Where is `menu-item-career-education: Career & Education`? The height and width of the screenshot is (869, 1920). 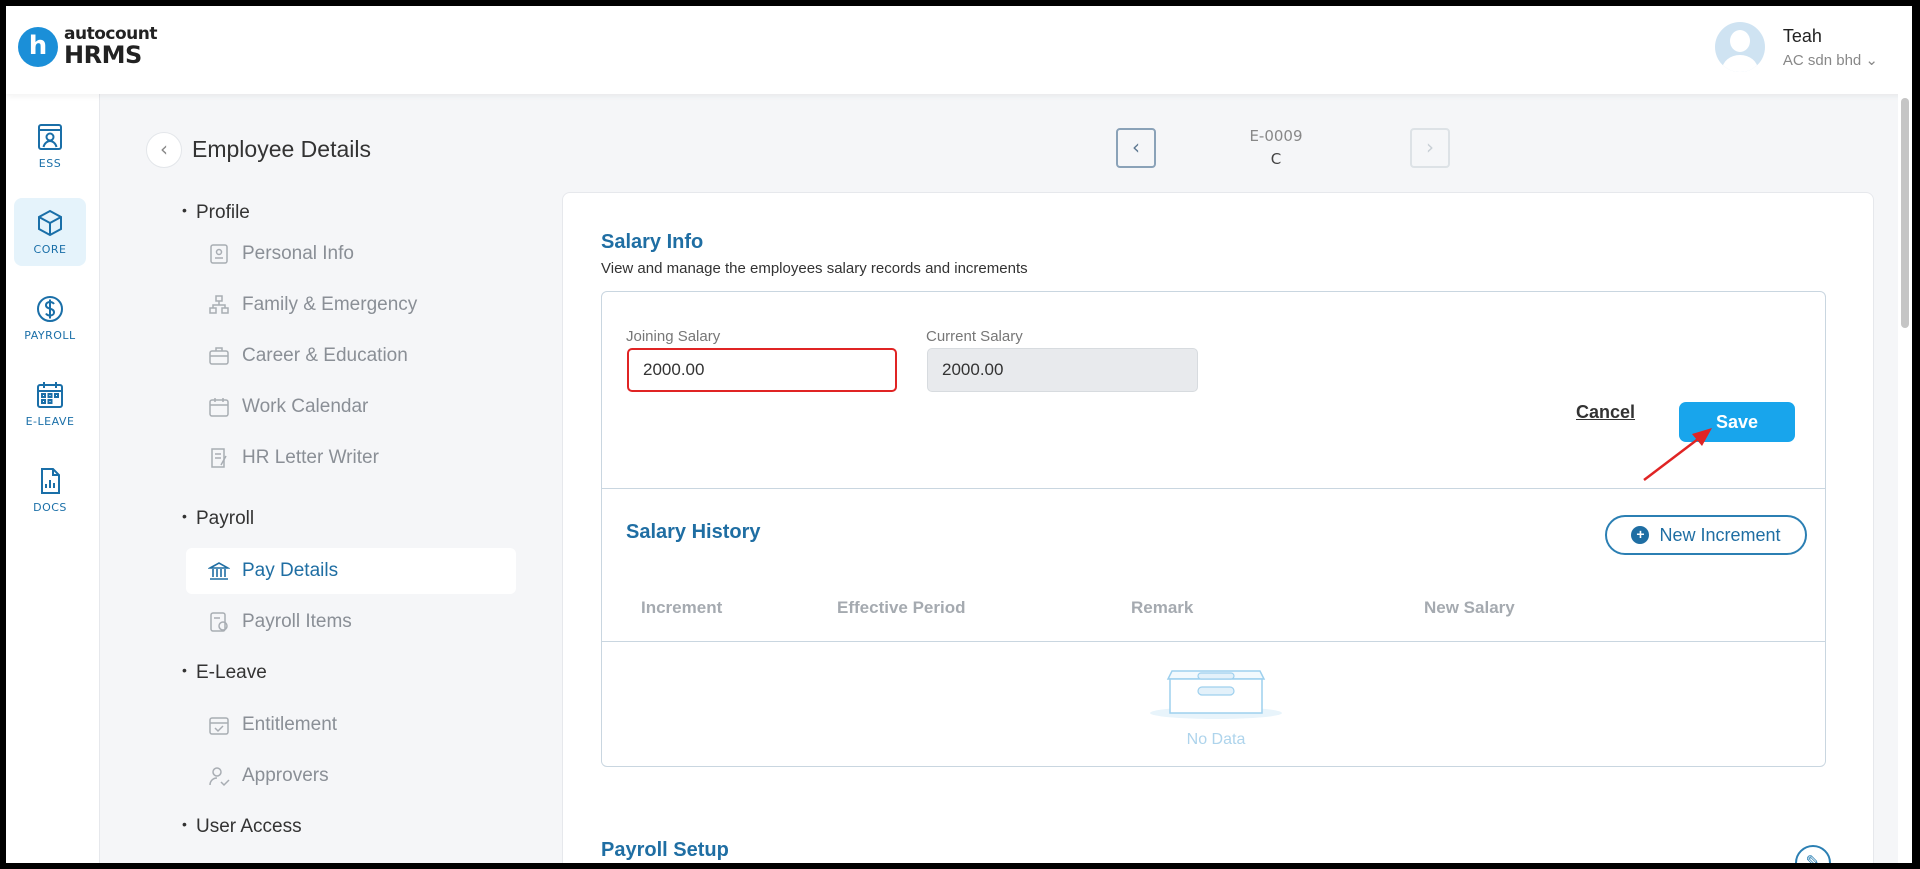 menu-item-career-education: Career & Education is located at coordinates (351, 356).